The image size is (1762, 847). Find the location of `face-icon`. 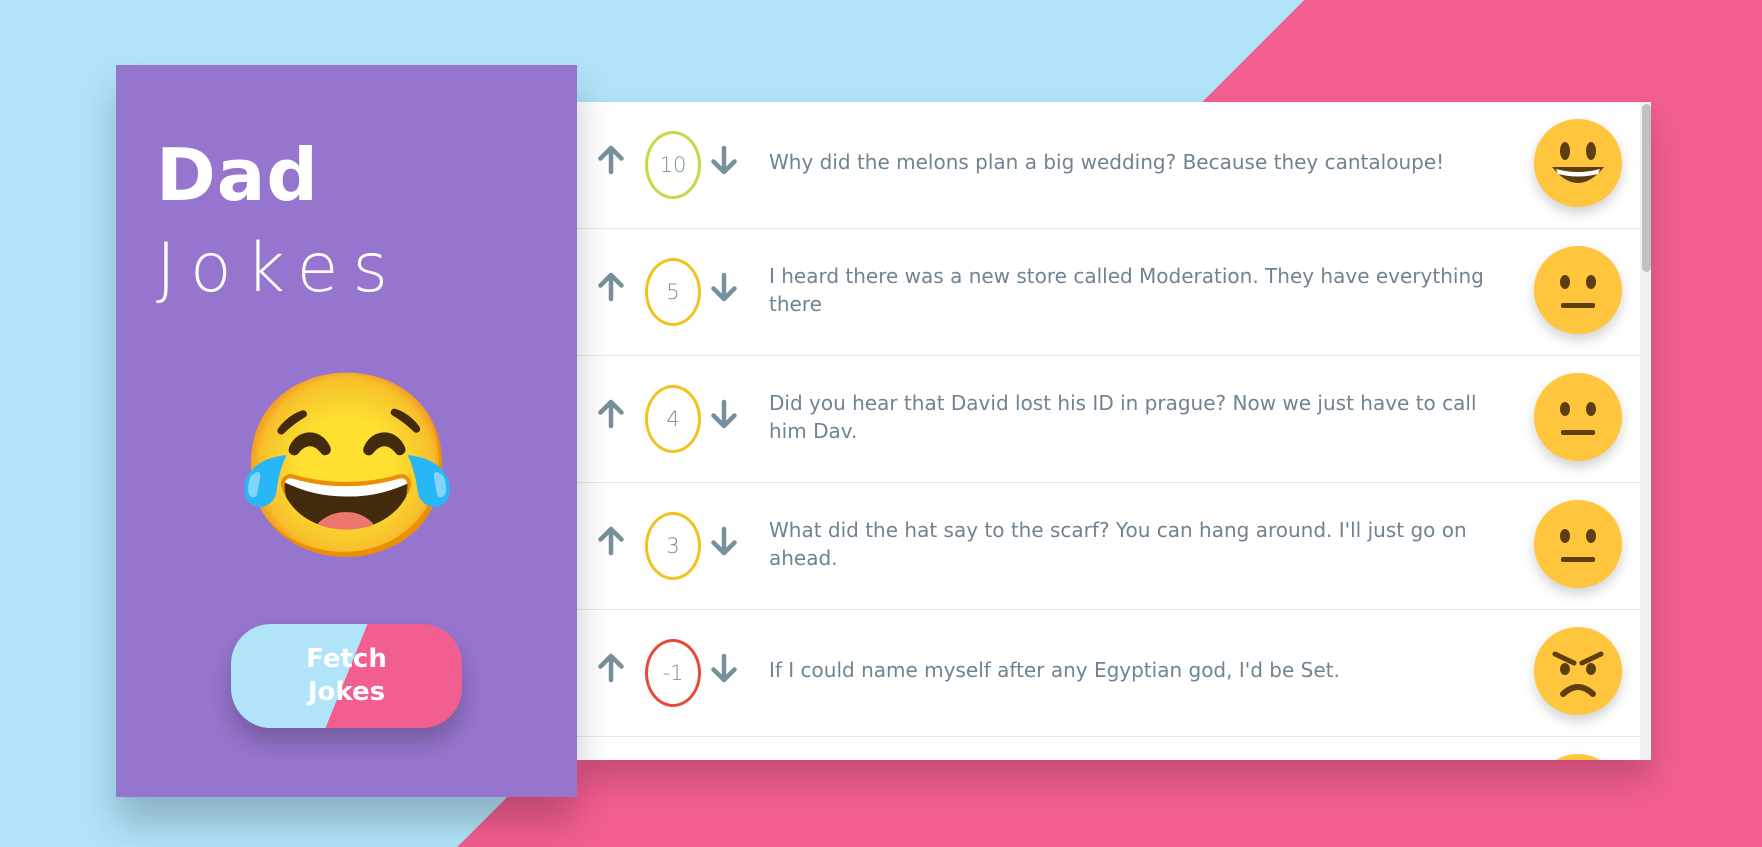

face-icon is located at coordinates (1578, 757).